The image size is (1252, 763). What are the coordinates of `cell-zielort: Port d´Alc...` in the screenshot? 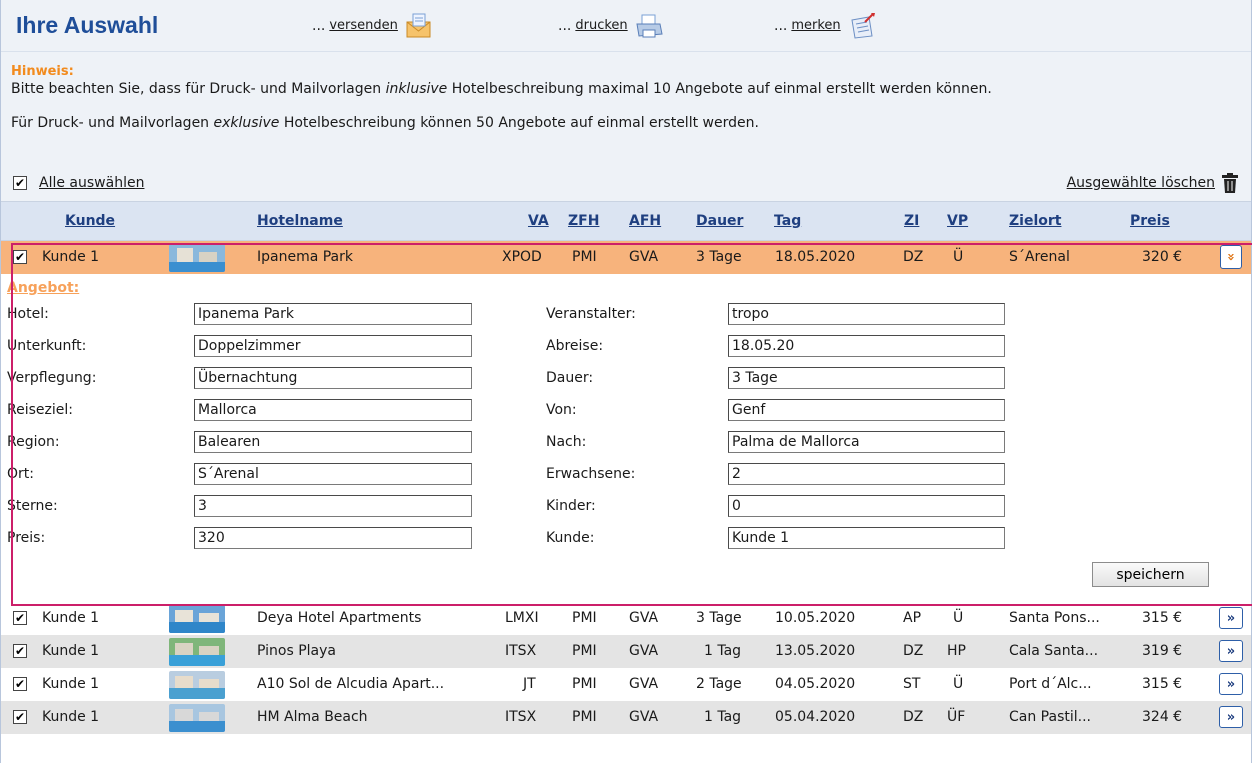 It's located at (1050, 684).